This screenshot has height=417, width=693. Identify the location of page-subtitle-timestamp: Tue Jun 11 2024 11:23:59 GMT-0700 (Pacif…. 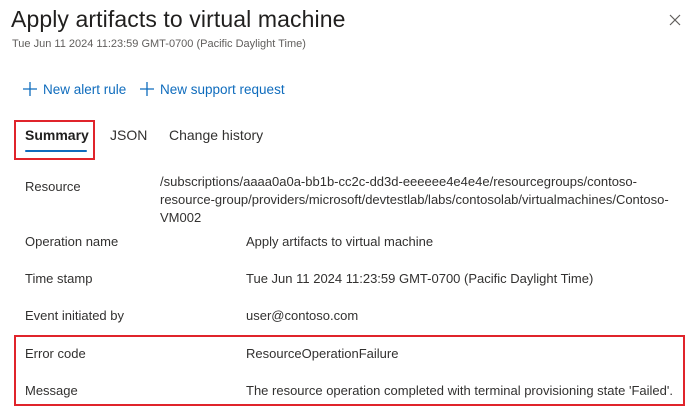
(159, 44).